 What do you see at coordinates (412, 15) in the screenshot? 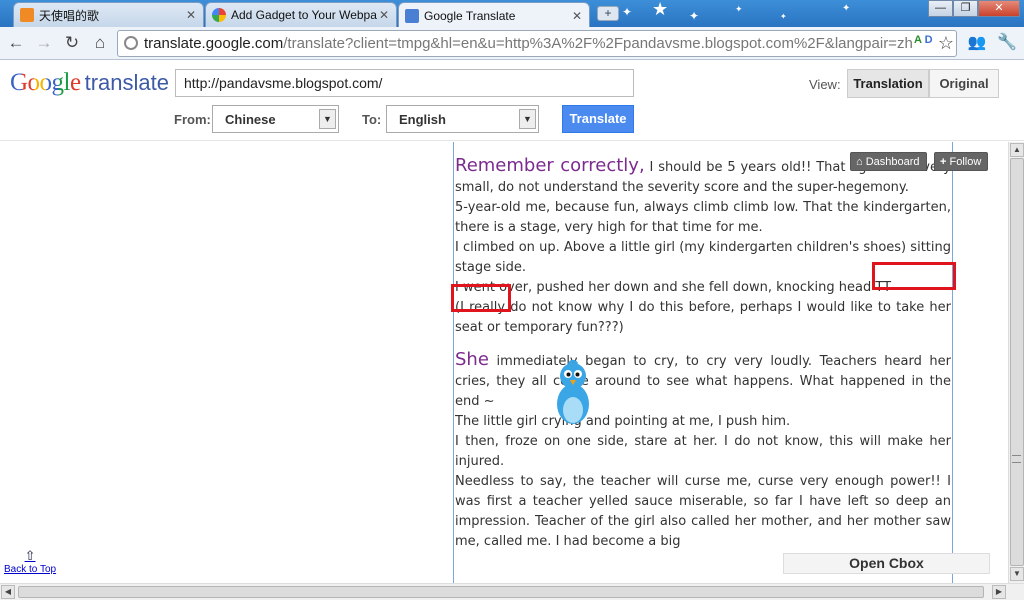
I see `translate-icon` at bounding box center [412, 15].